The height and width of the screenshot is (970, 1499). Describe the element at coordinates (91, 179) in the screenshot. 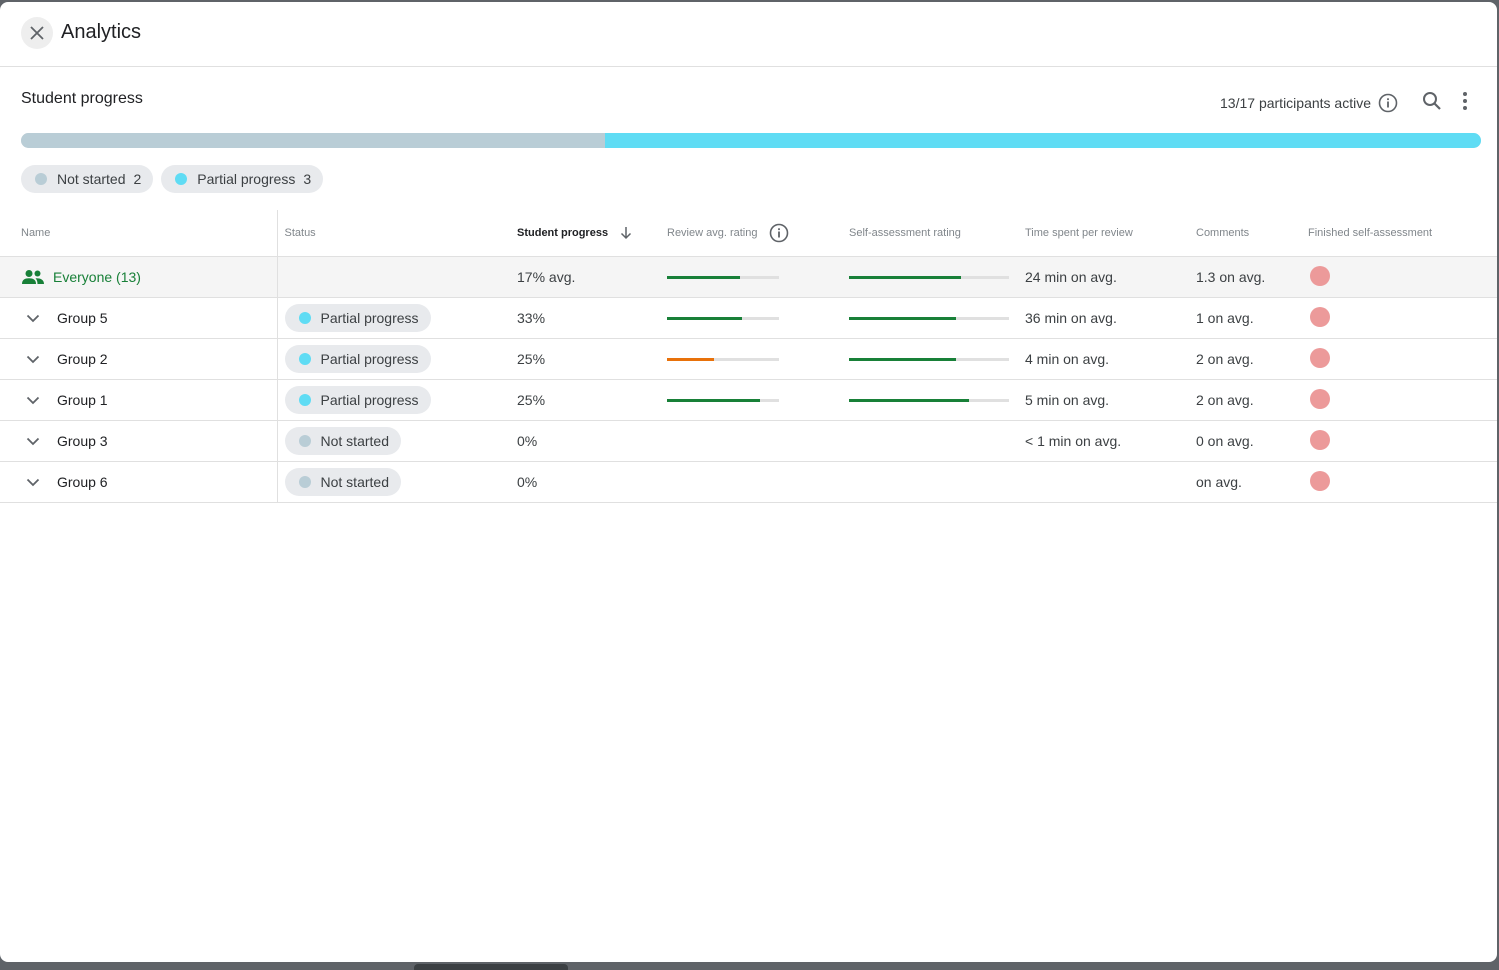

I see `chip-label: Not started` at that location.